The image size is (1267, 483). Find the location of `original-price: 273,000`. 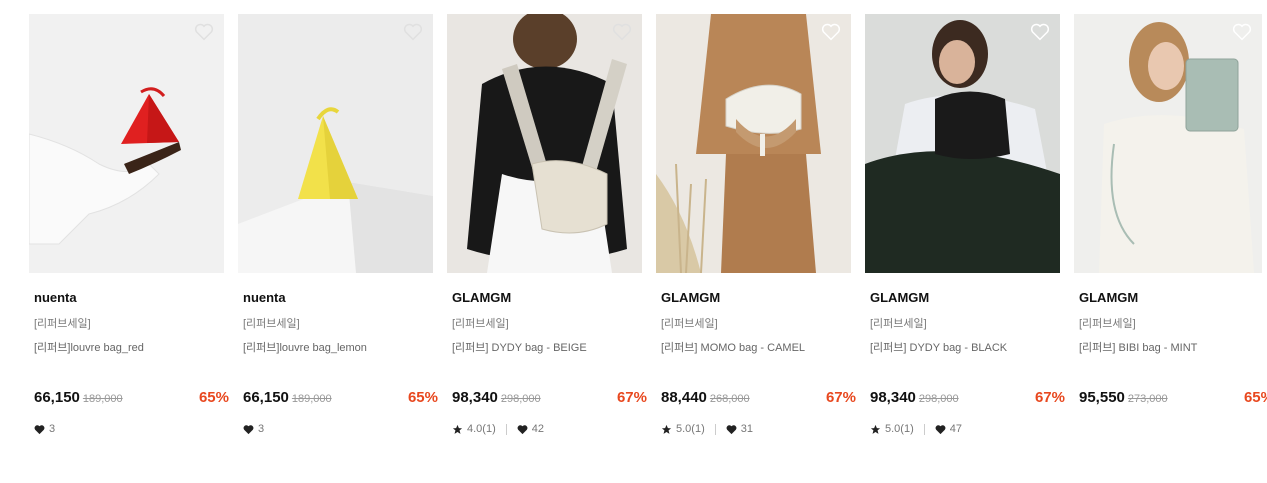

original-price: 273,000 is located at coordinates (1147, 399).